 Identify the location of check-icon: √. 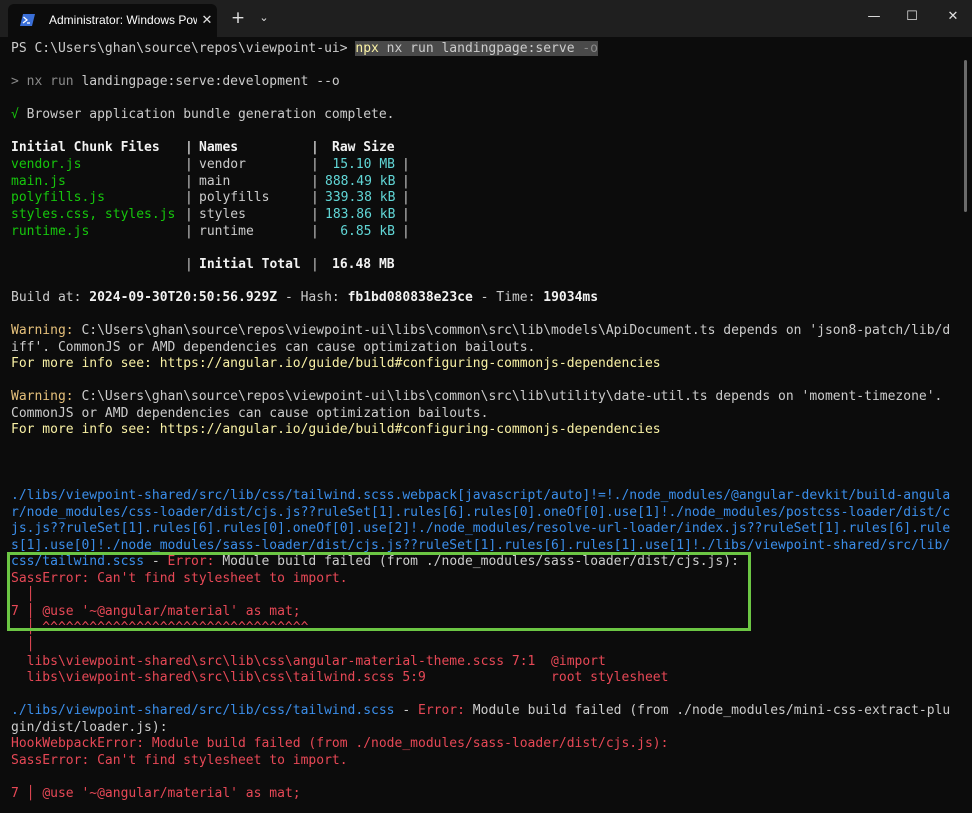
(15, 114).